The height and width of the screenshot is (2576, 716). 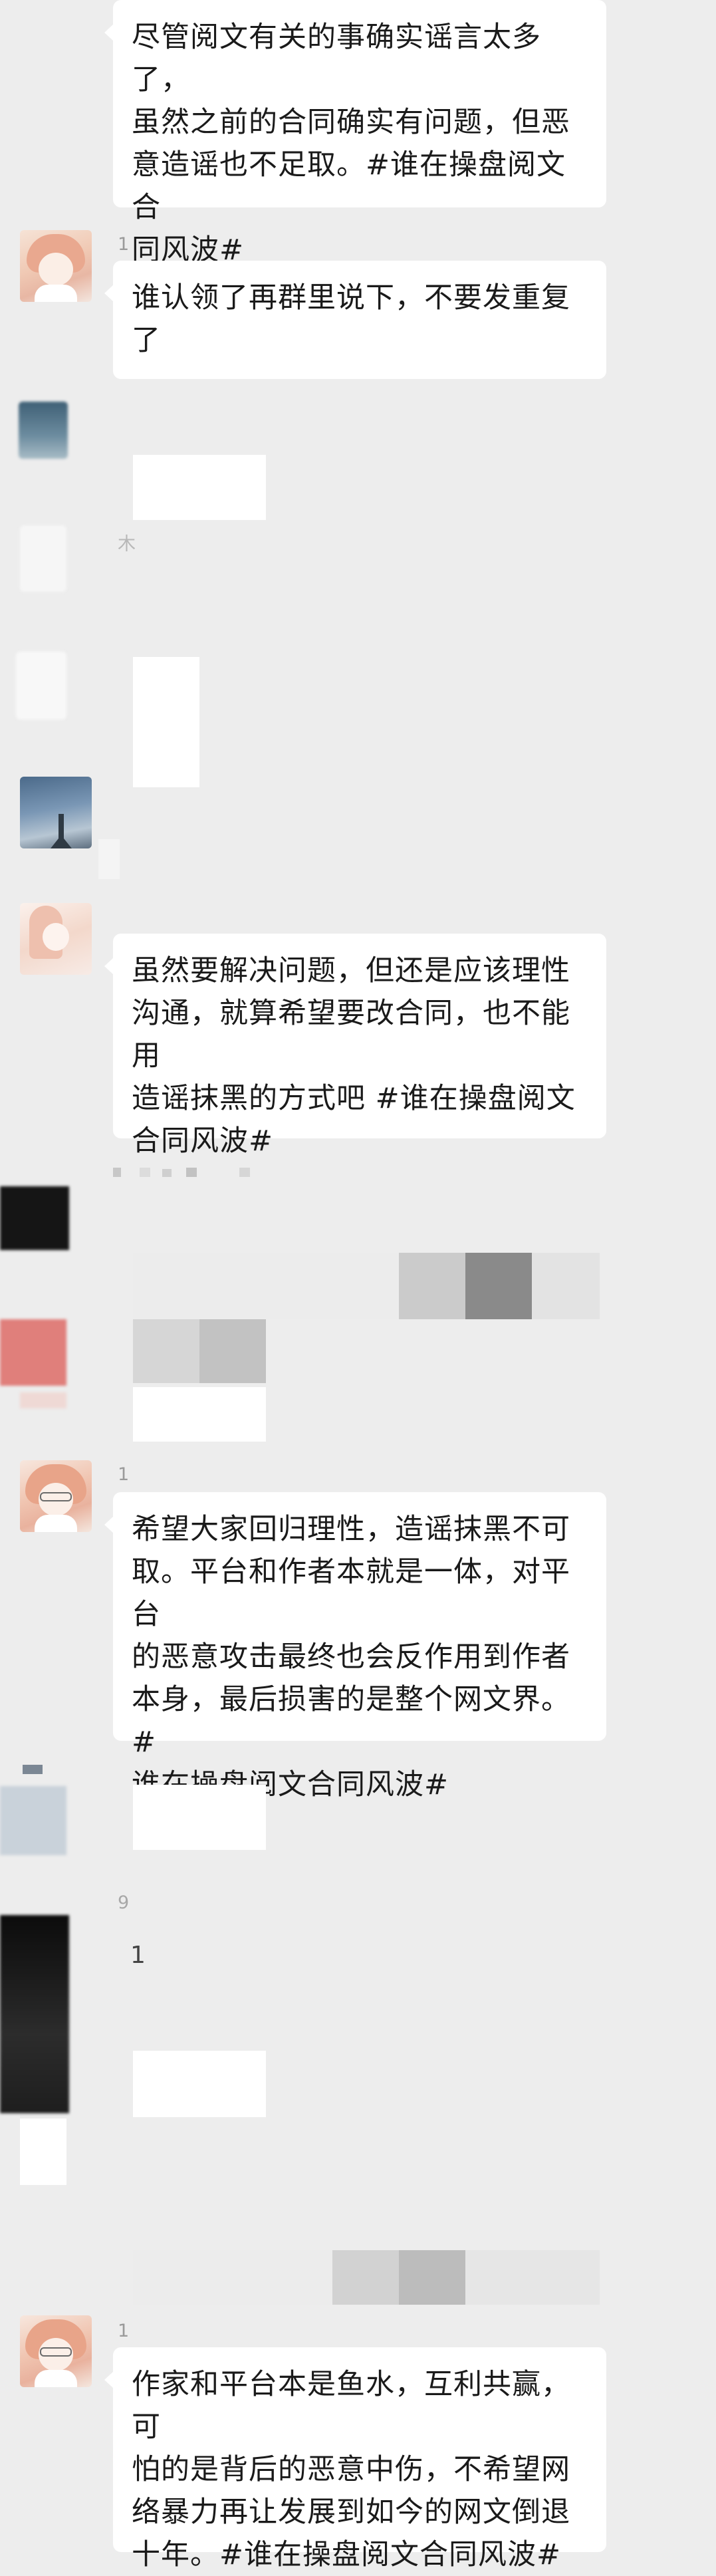 I want to click on message-bubble-2: 谁认领了再群里说下，不要发重复 了, so click(x=355, y=320).